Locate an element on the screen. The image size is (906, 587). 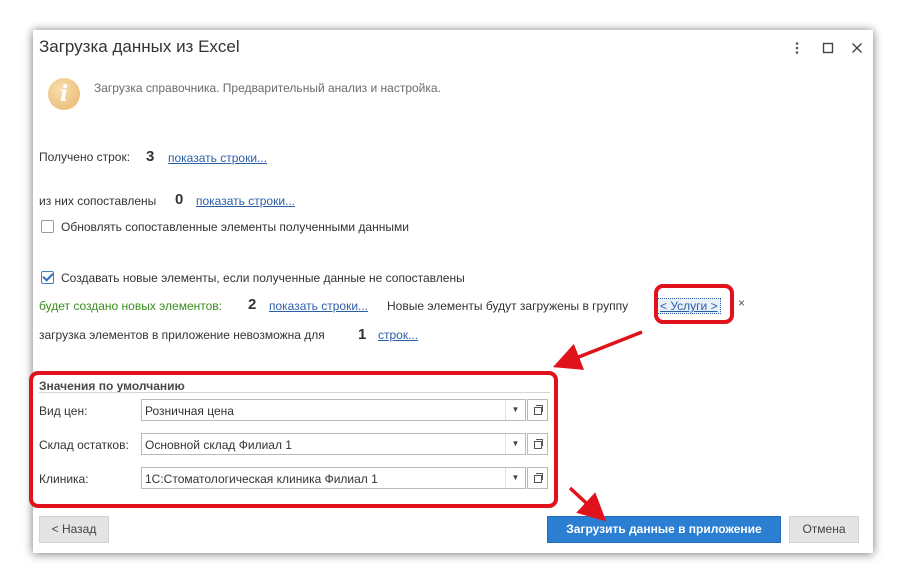
info-icon: i is located at coordinates (64, 94).